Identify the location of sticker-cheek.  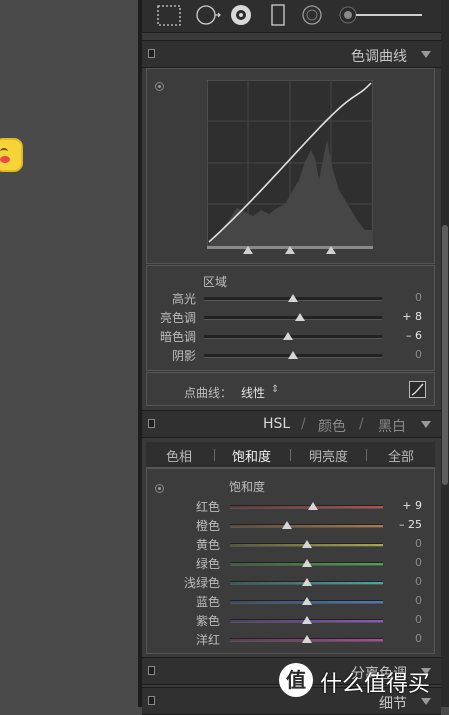
(5, 159).